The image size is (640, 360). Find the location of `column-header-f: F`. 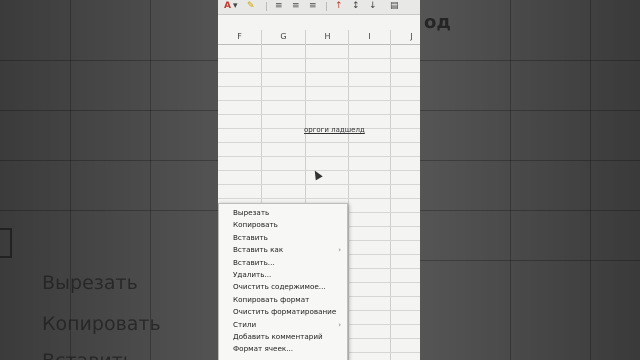

column-header-f: F is located at coordinates (239, 37).